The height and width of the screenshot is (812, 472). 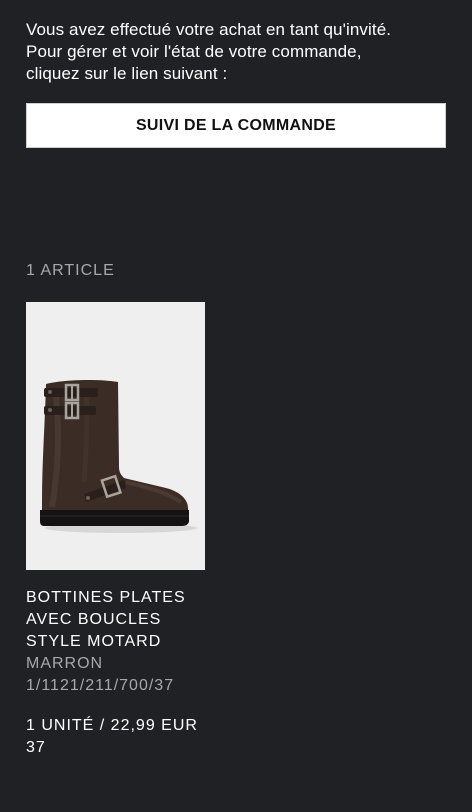 I want to click on quantity-price-text: 1 UNITÉ / 22,99 EUR, so click(x=112, y=725).